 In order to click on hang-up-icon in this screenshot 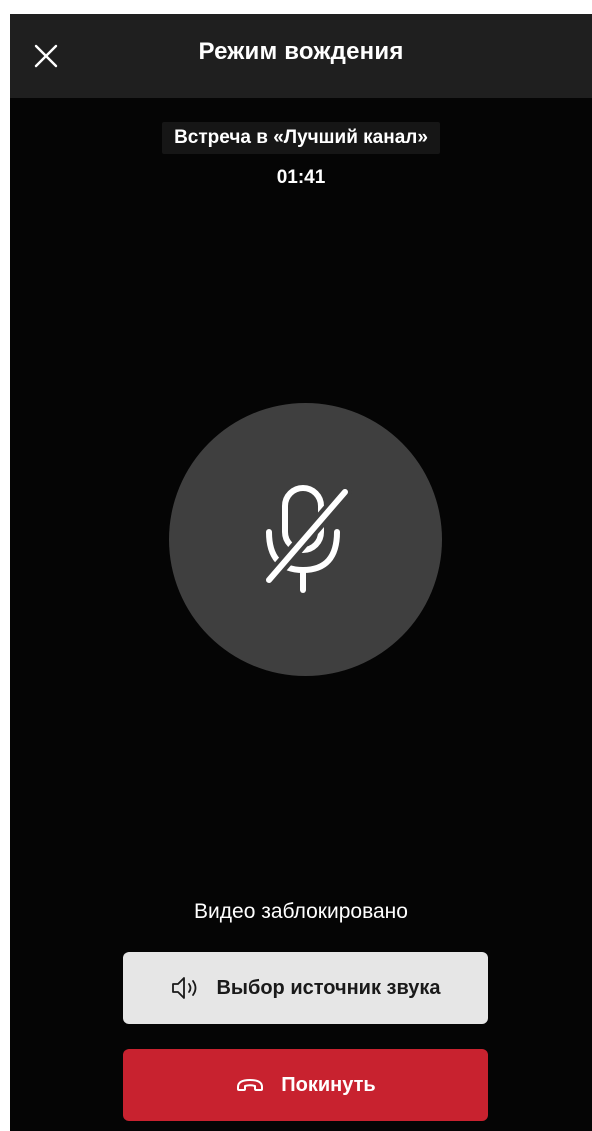, I will do `click(250, 1085)`.